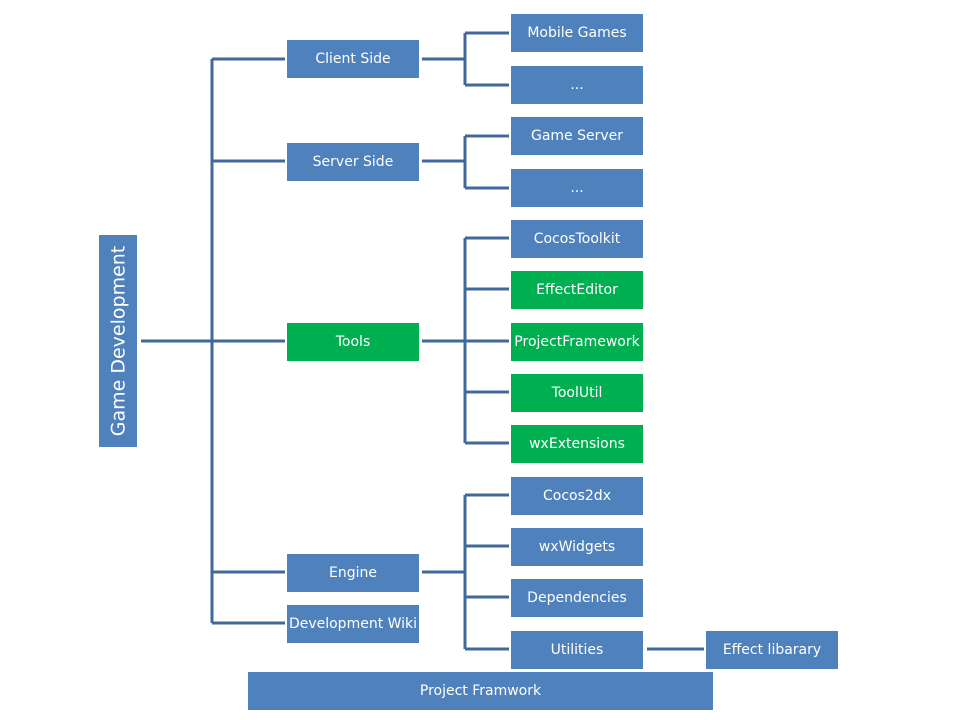 The height and width of the screenshot is (720, 960). What do you see at coordinates (577, 496) in the screenshot?
I see `node-cocos2dx: Cocos2dx` at bounding box center [577, 496].